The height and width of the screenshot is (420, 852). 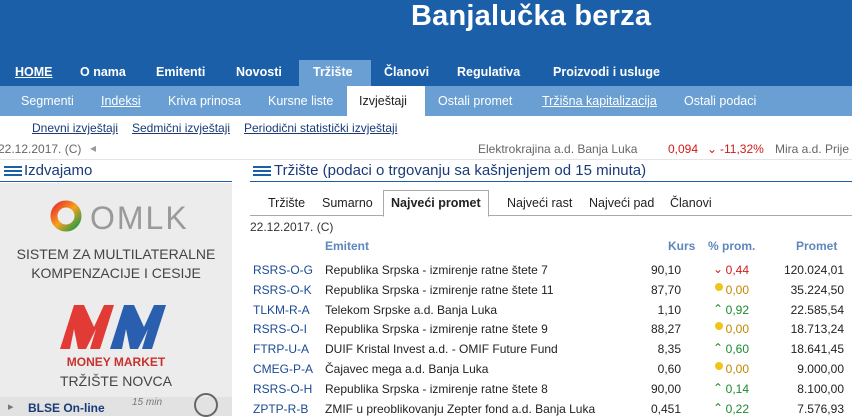 I want to click on nav-emitenti: Emitenti, so click(x=180, y=72).